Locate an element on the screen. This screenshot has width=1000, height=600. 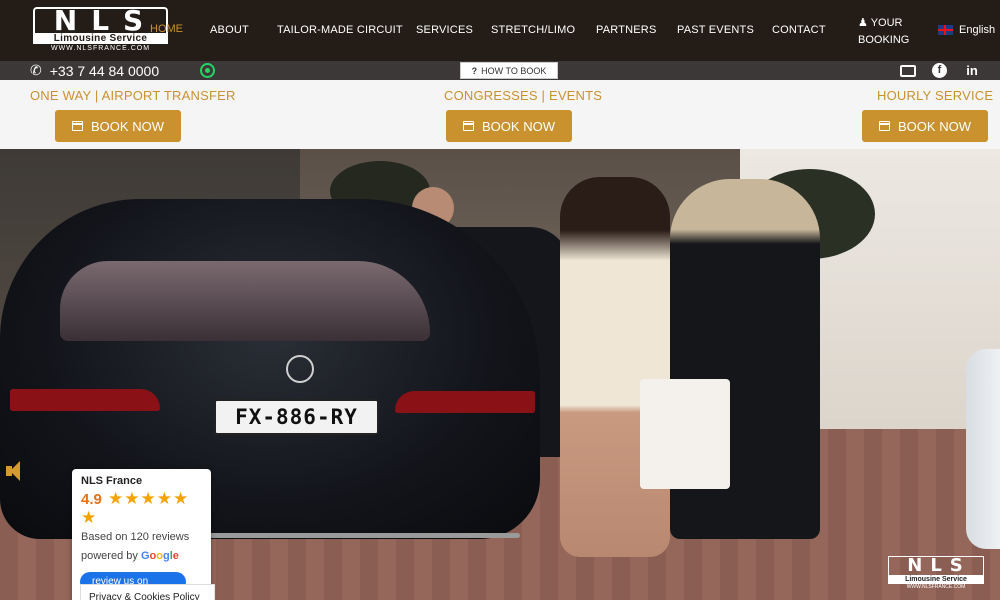
nav-services: SERVICES is located at coordinates (444, 30).